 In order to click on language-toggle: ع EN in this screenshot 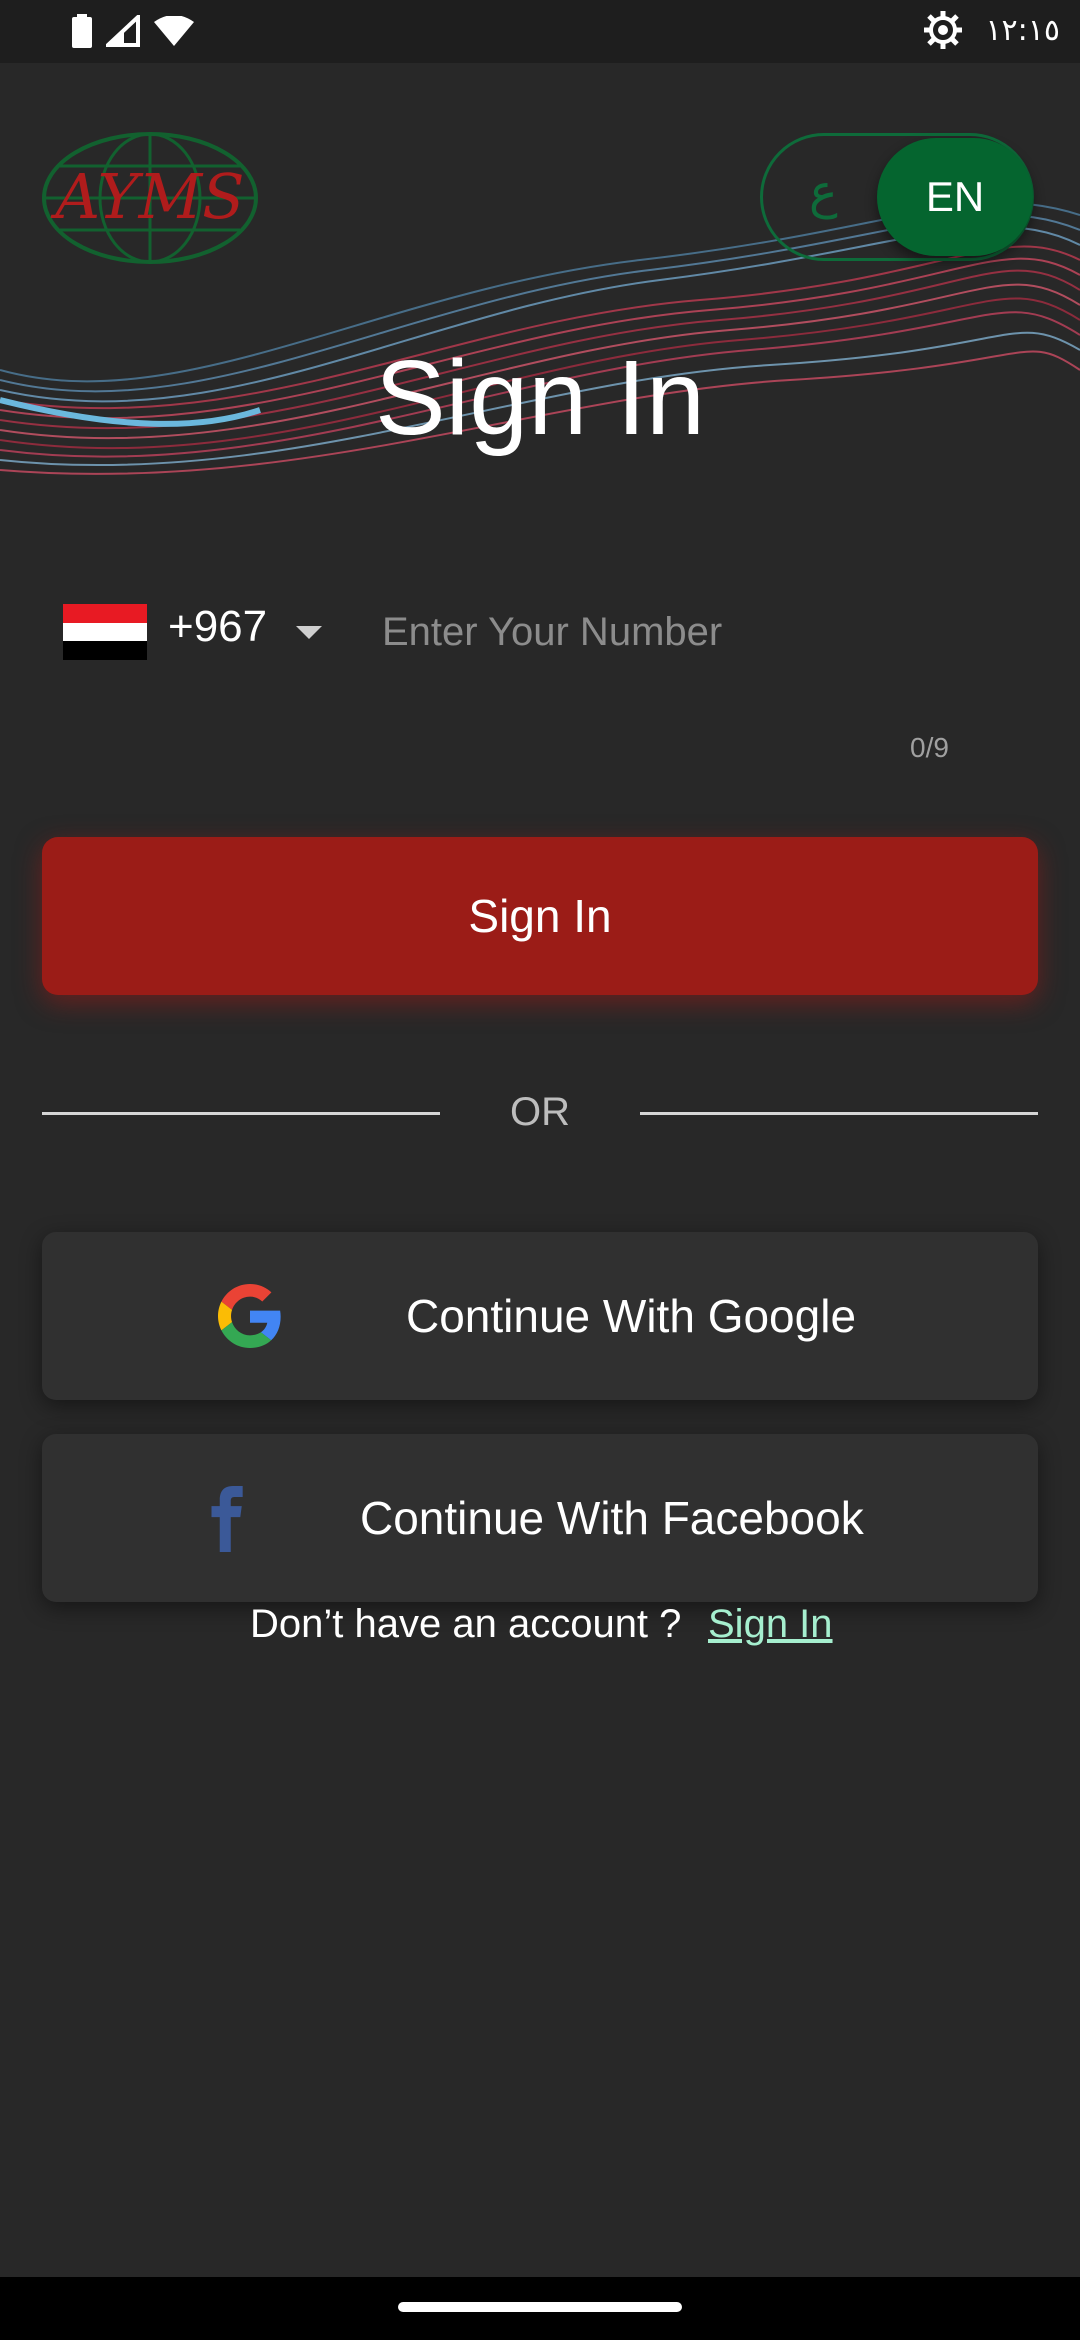, I will do `click(897, 197)`.